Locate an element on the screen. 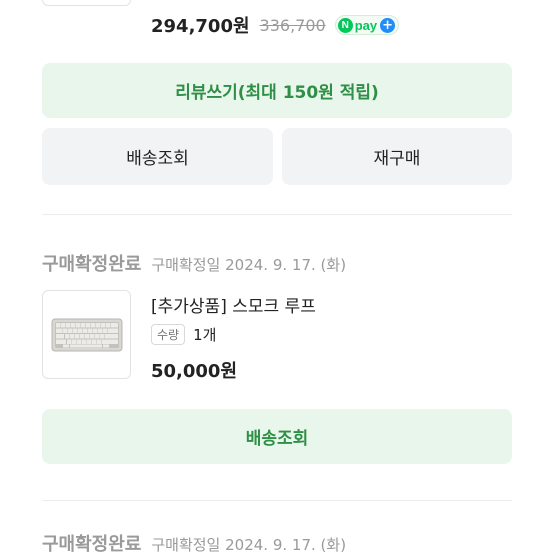 The image size is (554, 554). keyboard-image is located at coordinates (86, 334).